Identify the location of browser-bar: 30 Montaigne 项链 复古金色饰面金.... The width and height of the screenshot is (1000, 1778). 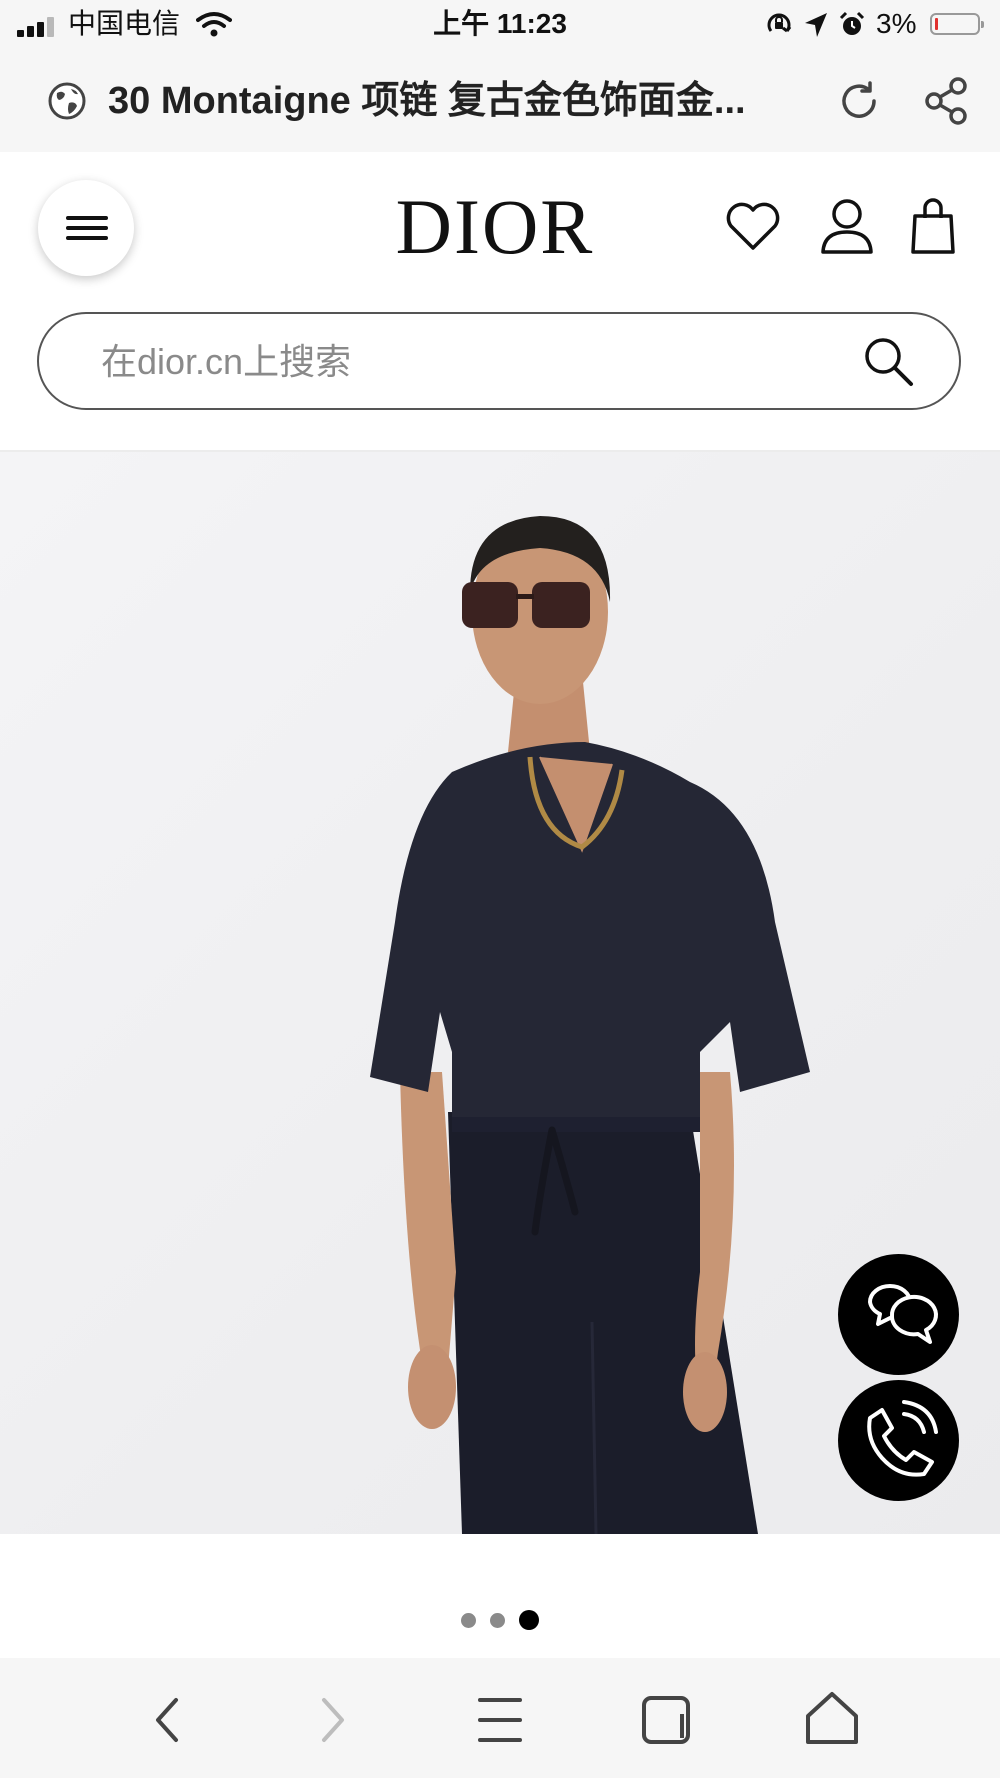
(500, 101).